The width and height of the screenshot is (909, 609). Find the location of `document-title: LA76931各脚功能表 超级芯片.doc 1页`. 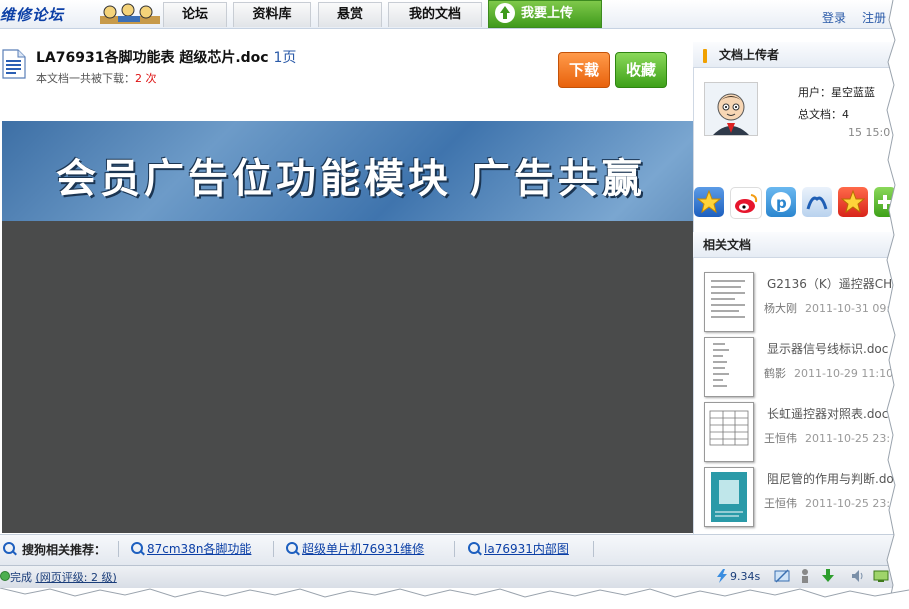

document-title: LA76931各脚功能表 超级芯片.doc 1页 is located at coordinates (166, 57).